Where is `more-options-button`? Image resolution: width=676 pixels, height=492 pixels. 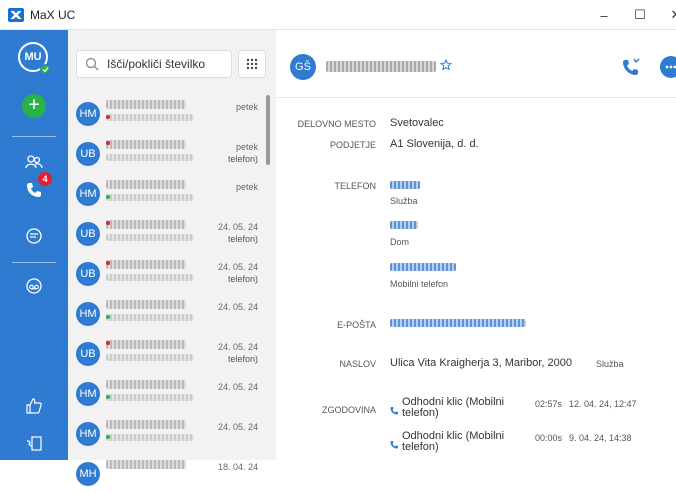
more-options-button is located at coordinates (668, 67).